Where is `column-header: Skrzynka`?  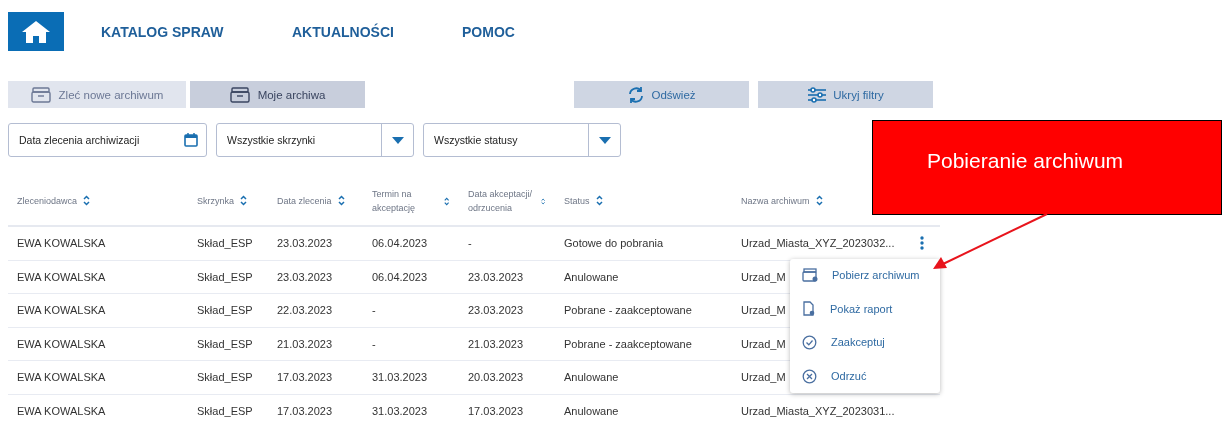
column-header: Skrzynka is located at coordinates (215, 201).